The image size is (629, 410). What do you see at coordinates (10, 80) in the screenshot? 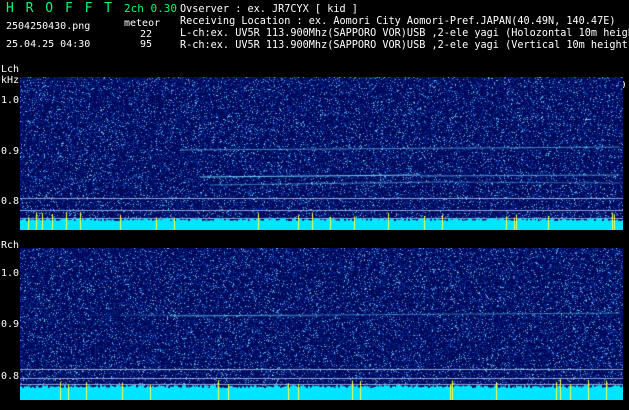
I see `lch-unit: kHz` at bounding box center [10, 80].